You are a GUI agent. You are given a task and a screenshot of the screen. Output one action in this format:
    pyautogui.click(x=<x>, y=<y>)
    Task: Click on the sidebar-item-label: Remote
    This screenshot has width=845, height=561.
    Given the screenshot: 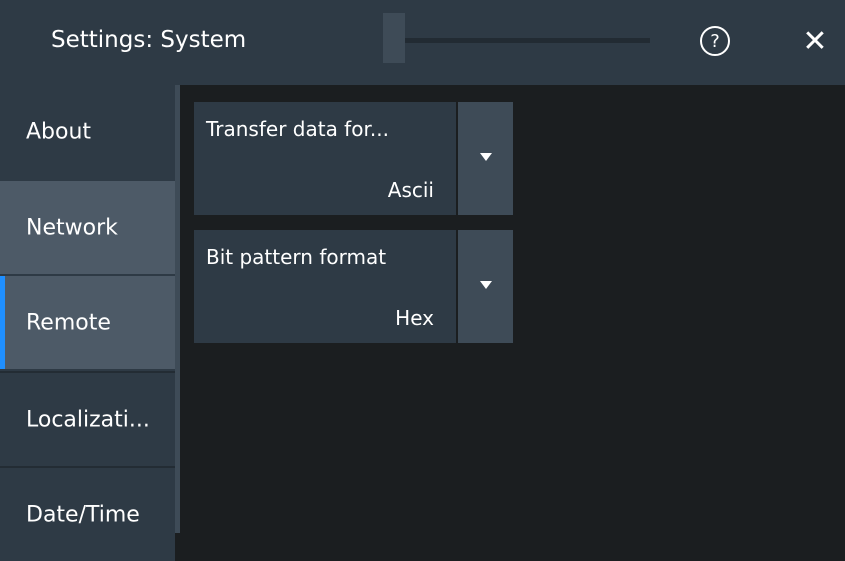 What is the action you would take?
    pyautogui.click(x=68, y=322)
    